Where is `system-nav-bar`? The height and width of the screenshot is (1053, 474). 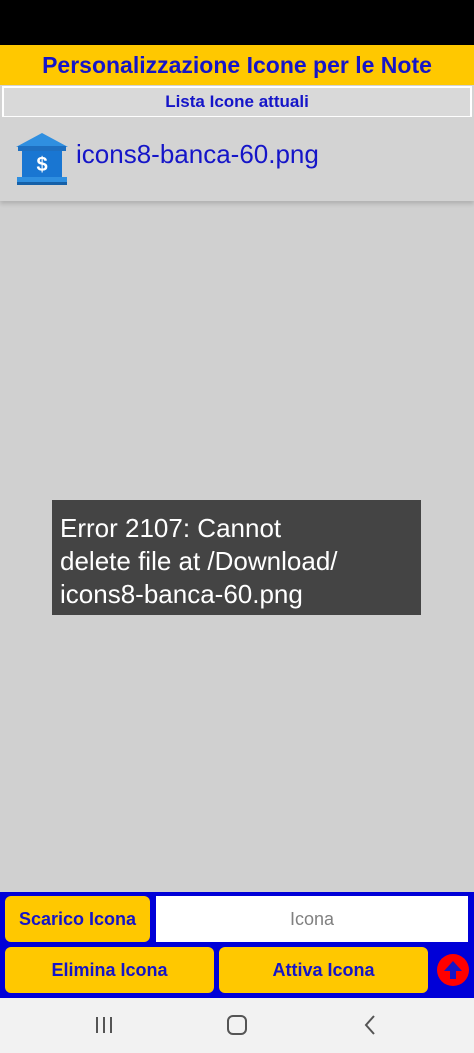
system-nav-bar is located at coordinates (237, 1025).